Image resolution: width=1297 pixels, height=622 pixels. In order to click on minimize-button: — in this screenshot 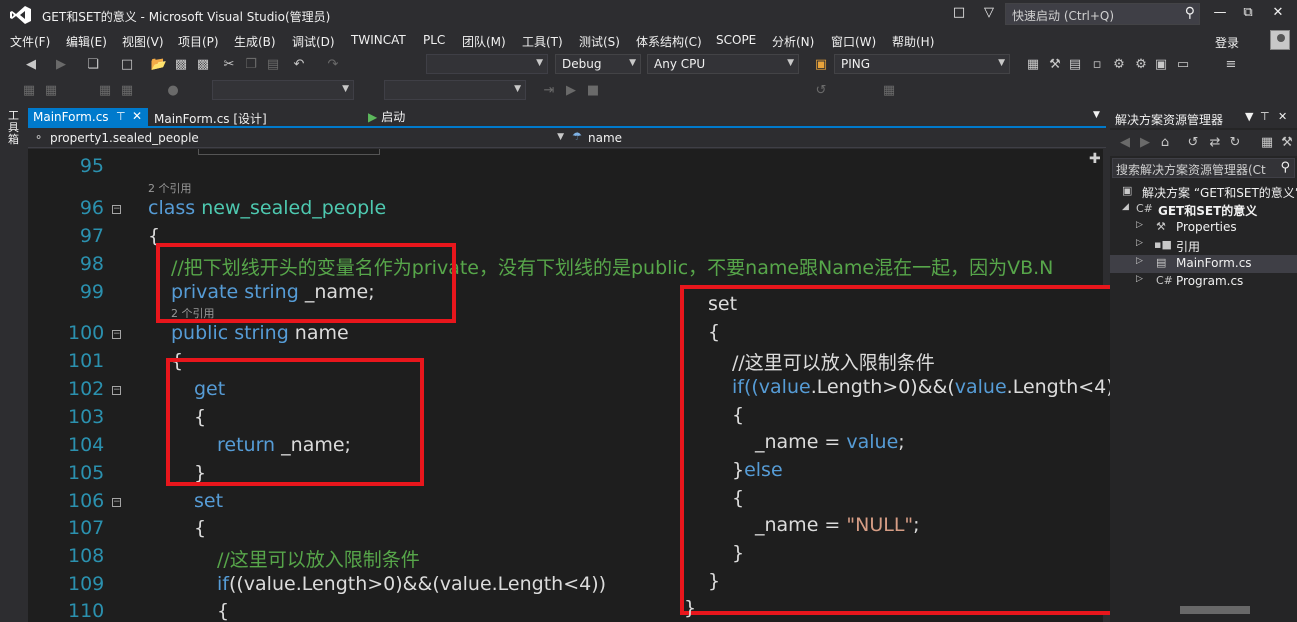, I will do `click(1220, 13)`.